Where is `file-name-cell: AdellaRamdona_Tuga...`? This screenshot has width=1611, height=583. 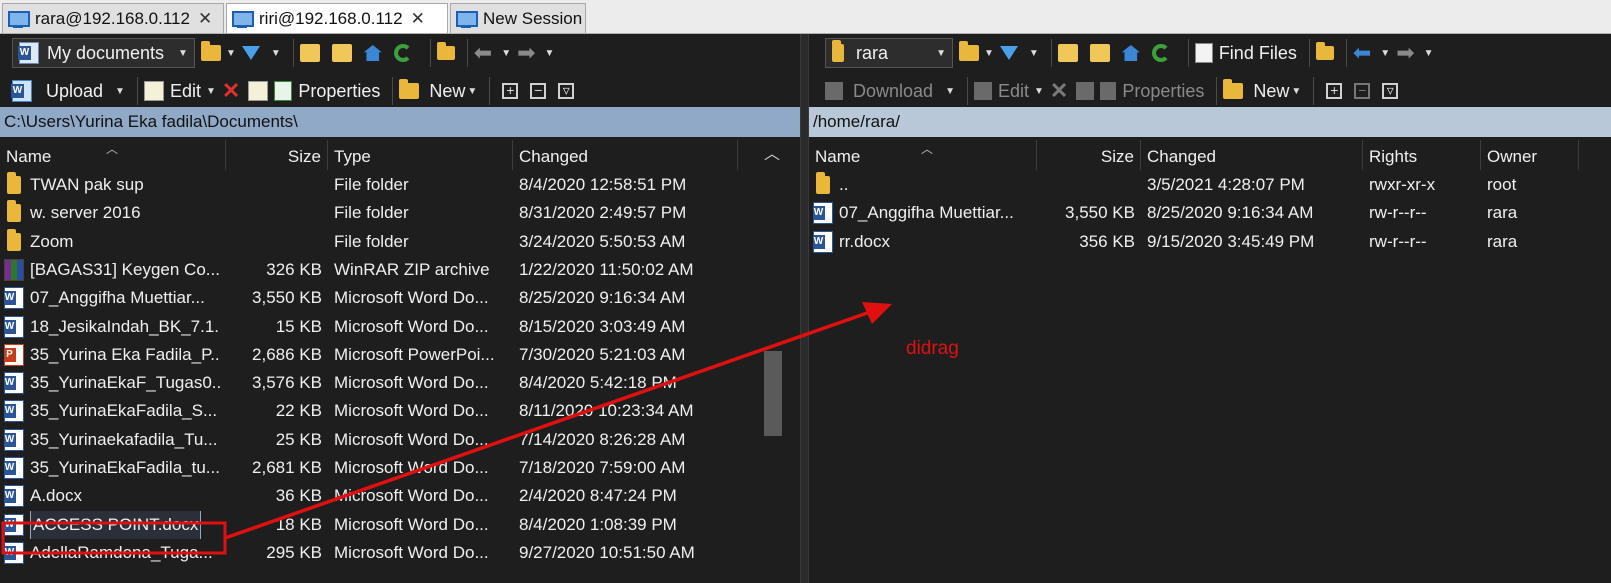 file-name-cell: AdellaRamdona_Tuga... is located at coordinates (112, 553).